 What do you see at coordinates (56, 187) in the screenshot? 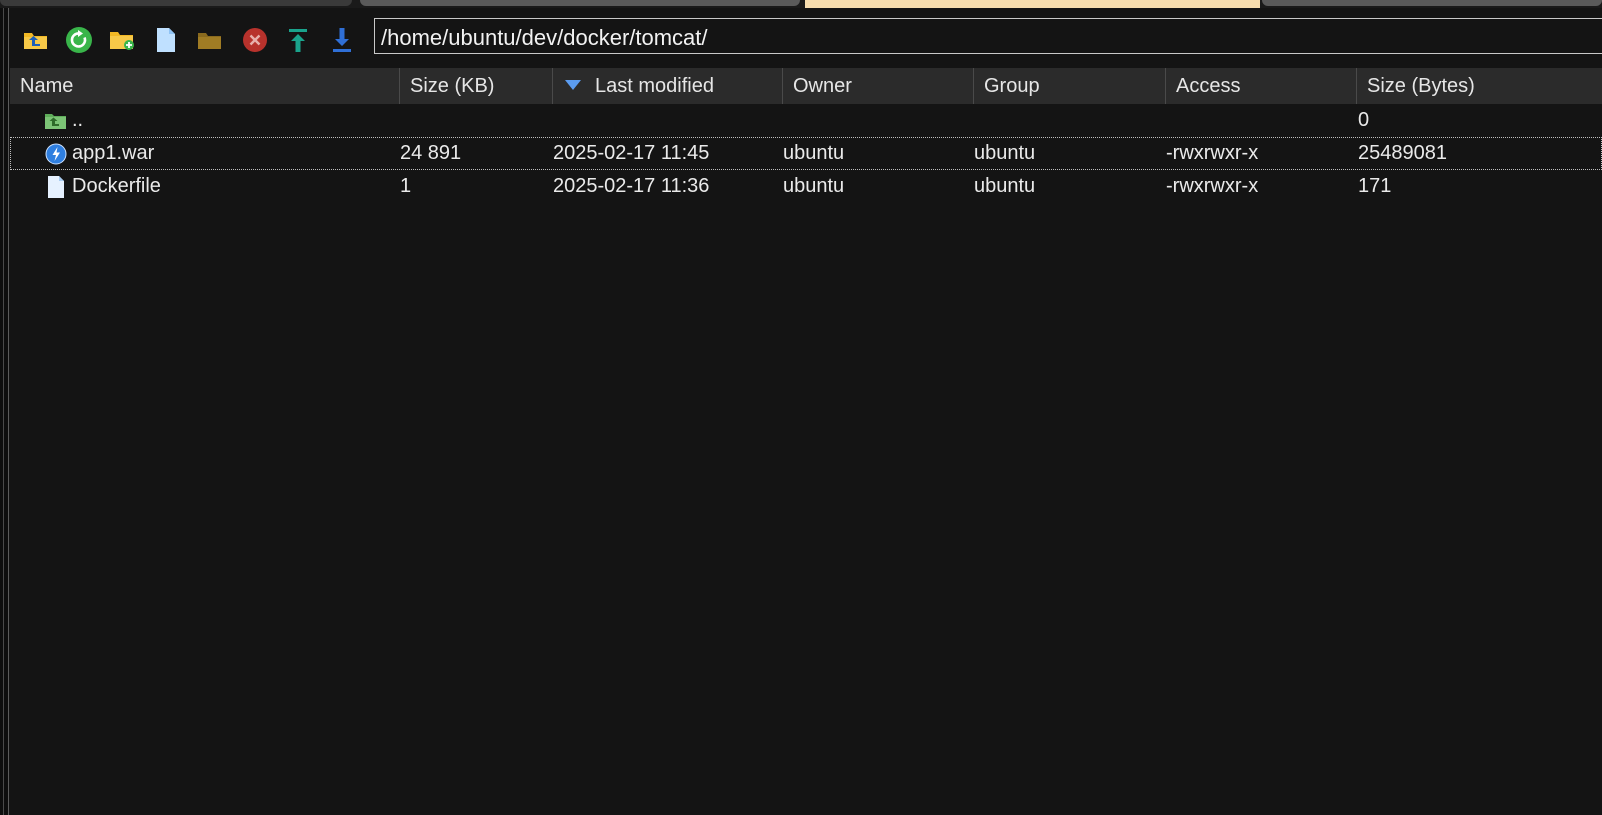
I see `file-icon` at bounding box center [56, 187].